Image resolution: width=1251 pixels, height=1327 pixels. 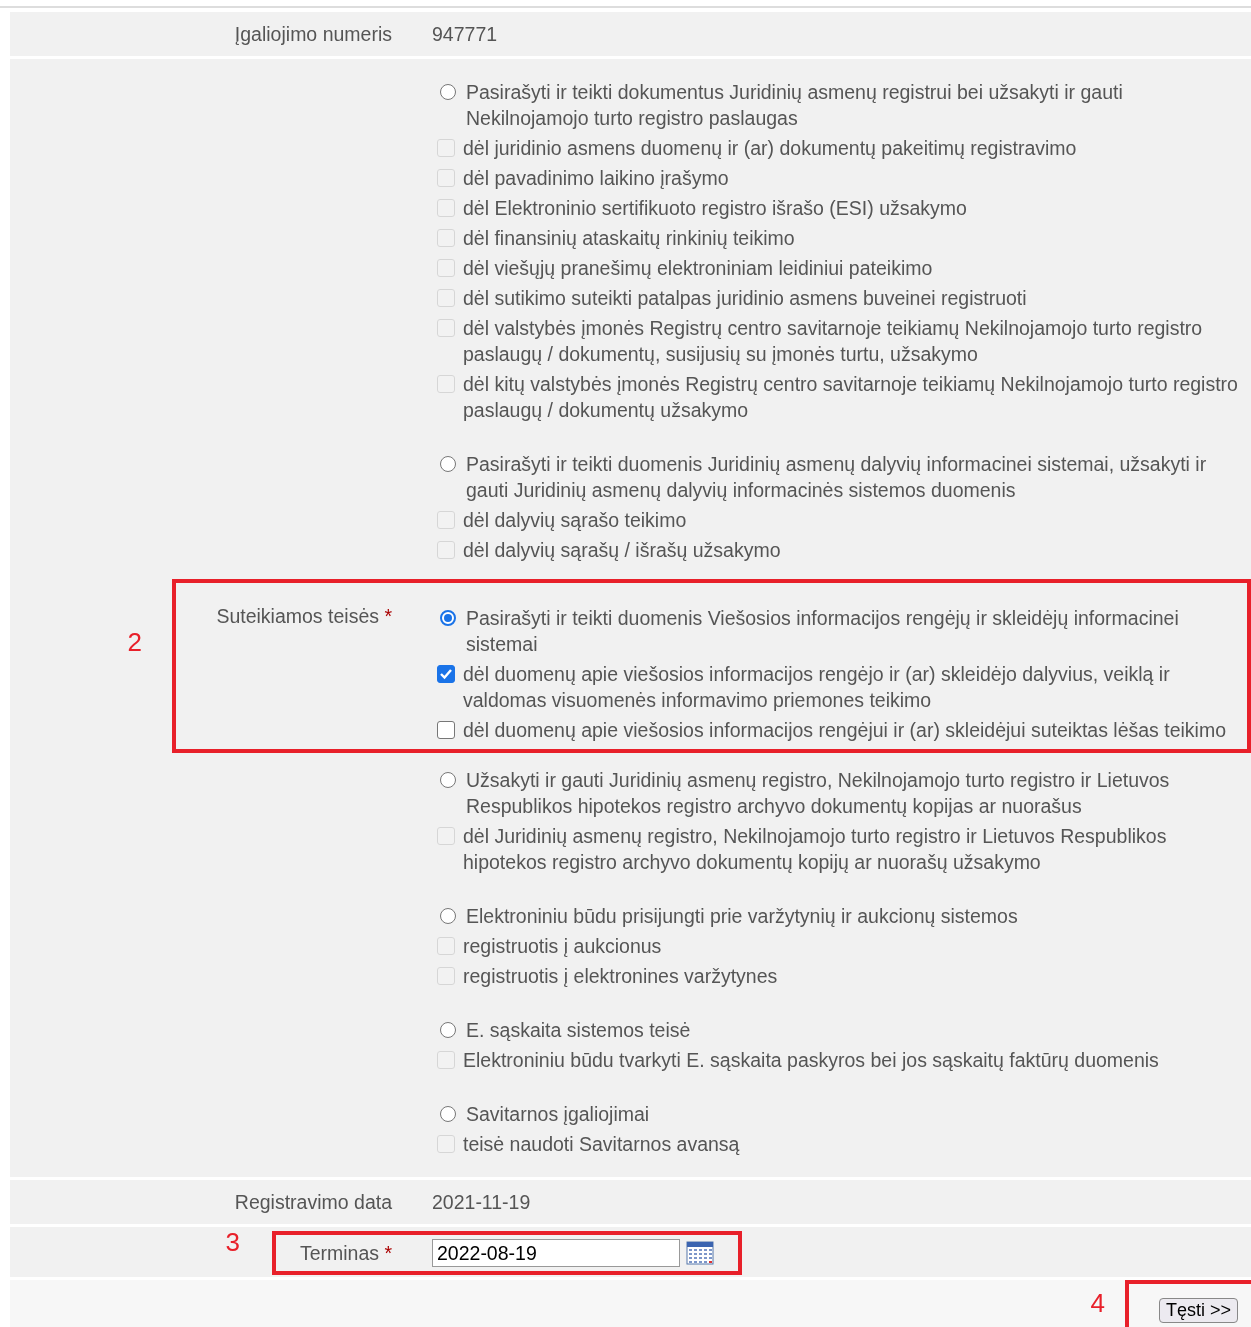 I want to click on field-label: Terminas *, so click(x=345, y=1252).